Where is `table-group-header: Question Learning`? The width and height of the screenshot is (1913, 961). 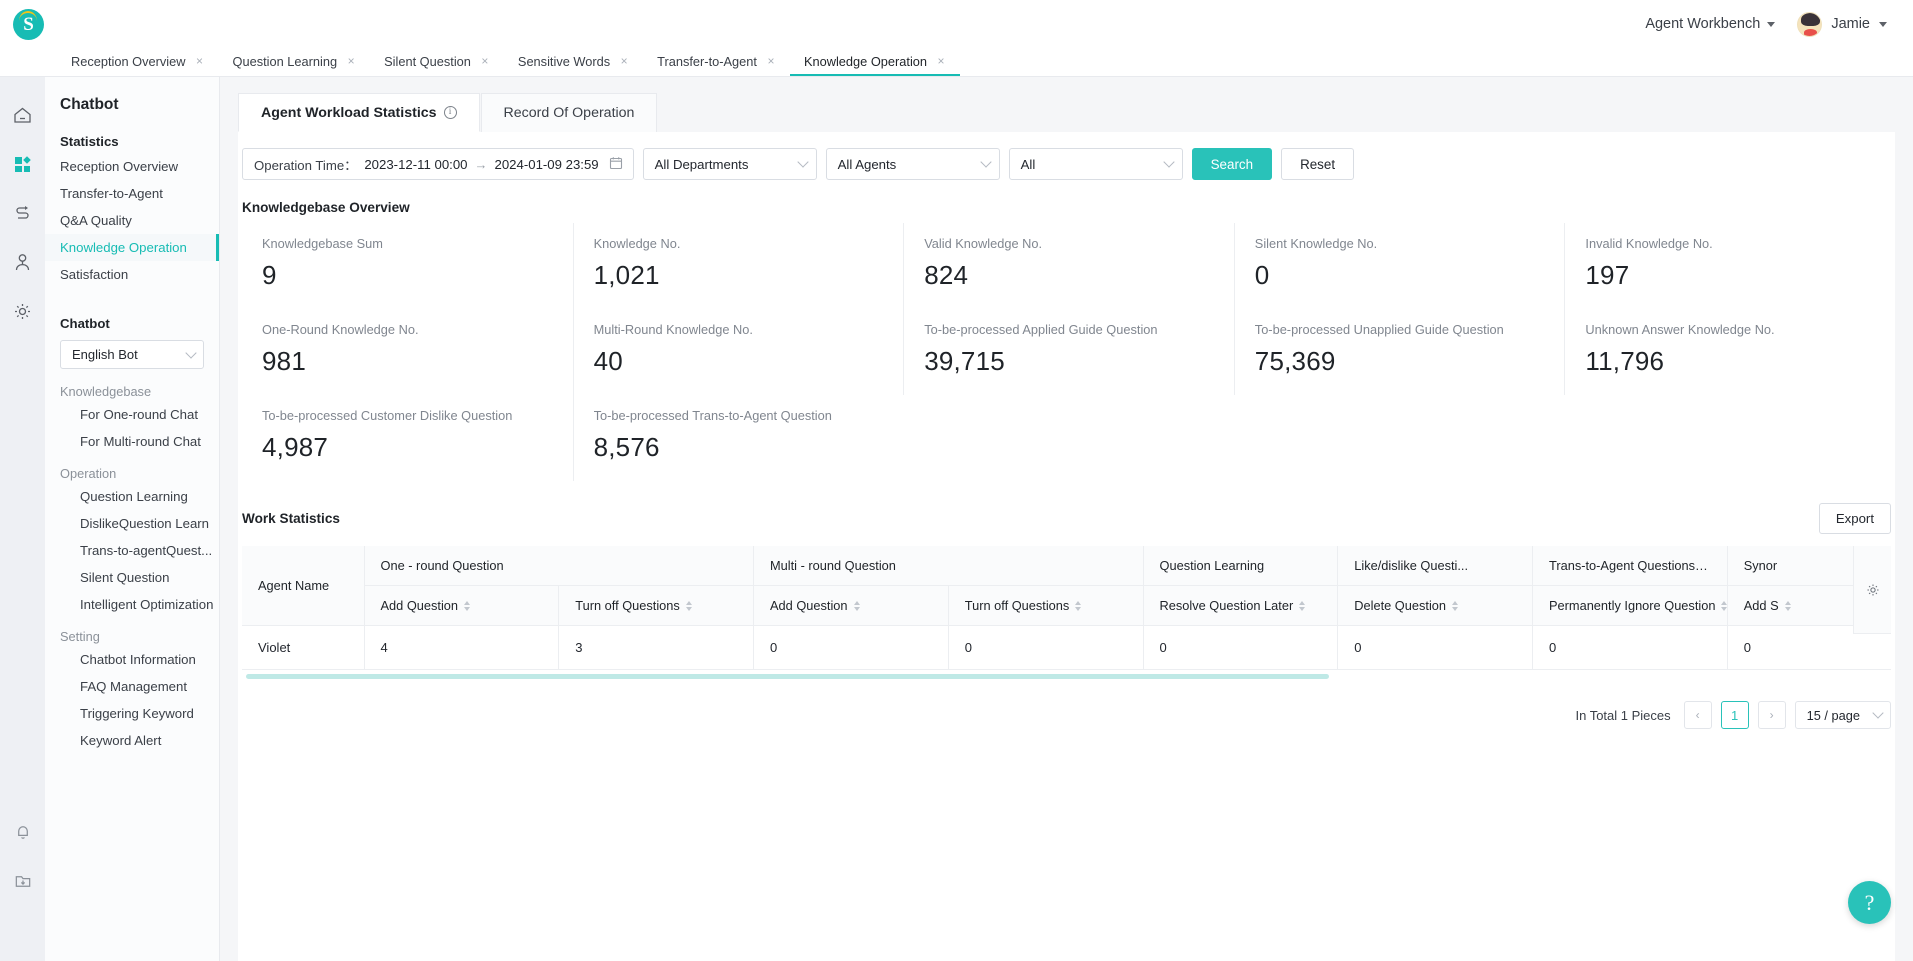
table-group-header: Question Learning is located at coordinates (1240, 566).